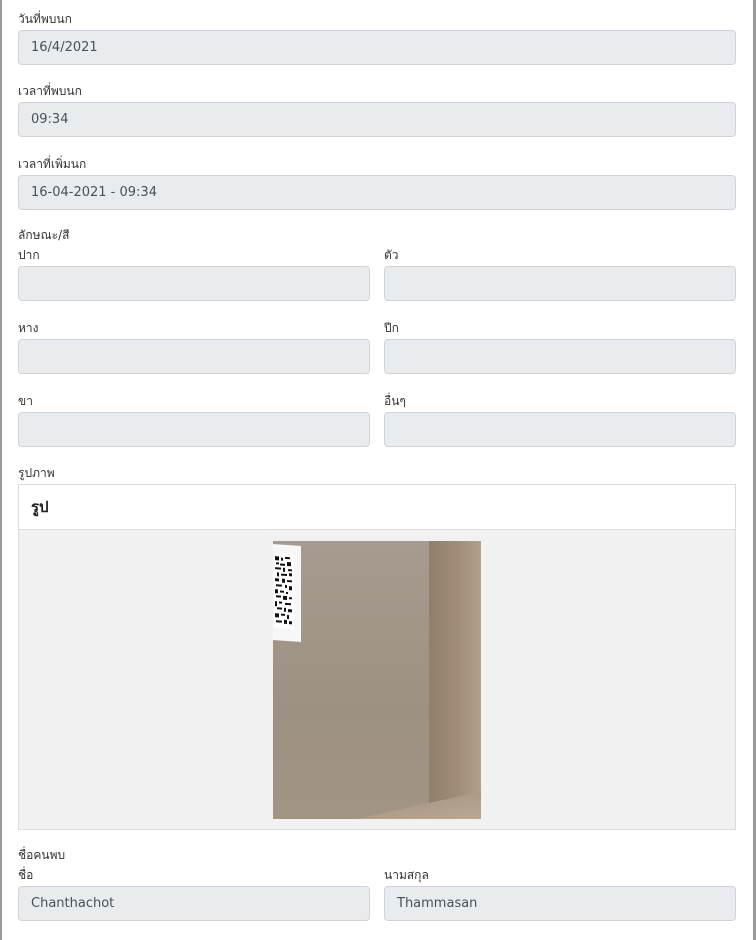 The height and width of the screenshot is (940, 756). What do you see at coordinates (560, 356) in the screenshot?
I see `wing-input` at bounding box center [560, 356].